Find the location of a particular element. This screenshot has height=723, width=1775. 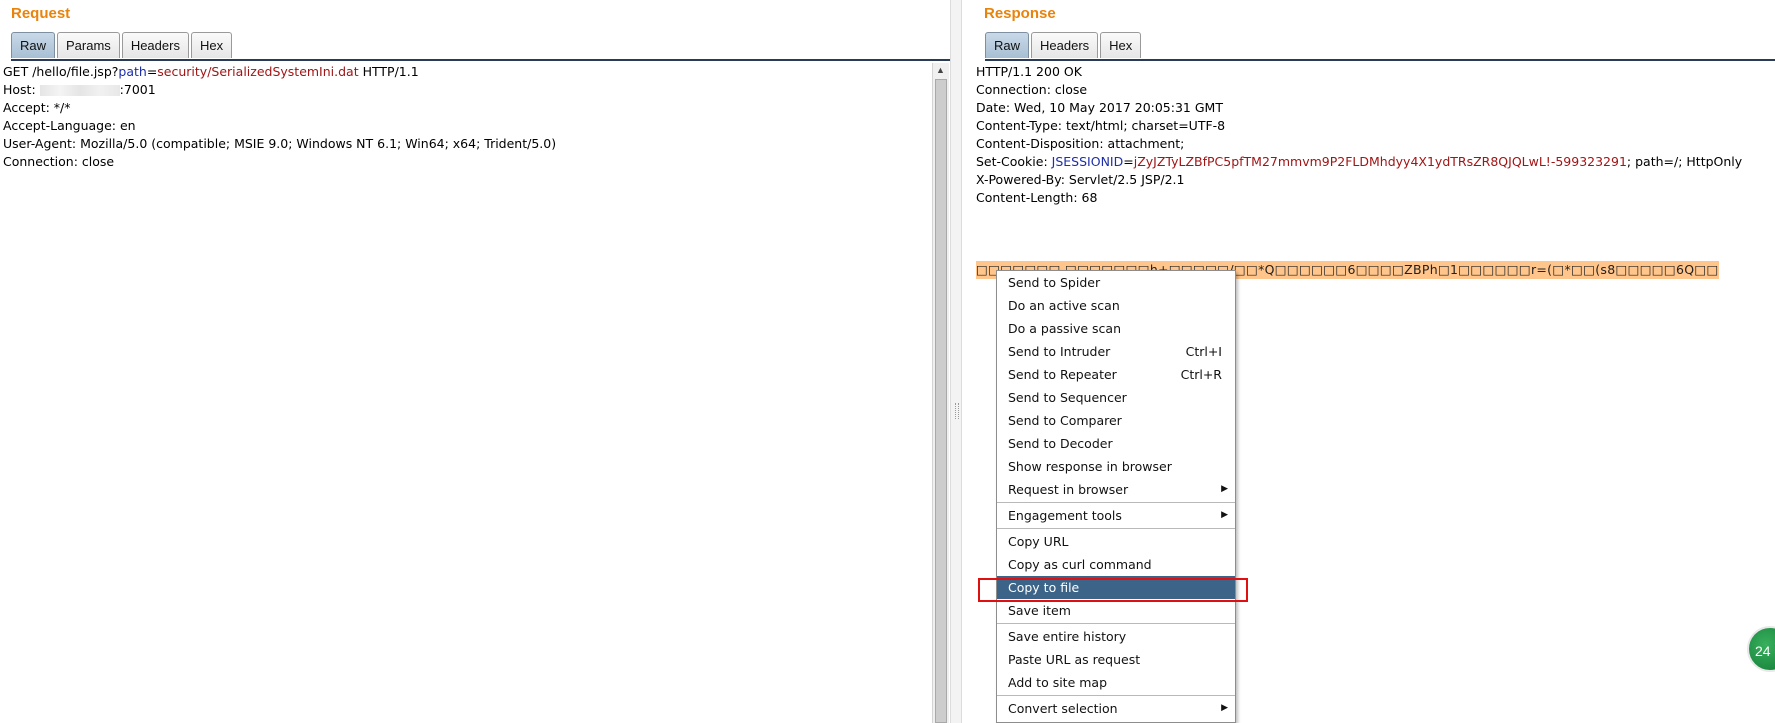

menu-item-send-to-repeater: Send to Repeater Ctrl+R is located at coordinates (1116, 374).